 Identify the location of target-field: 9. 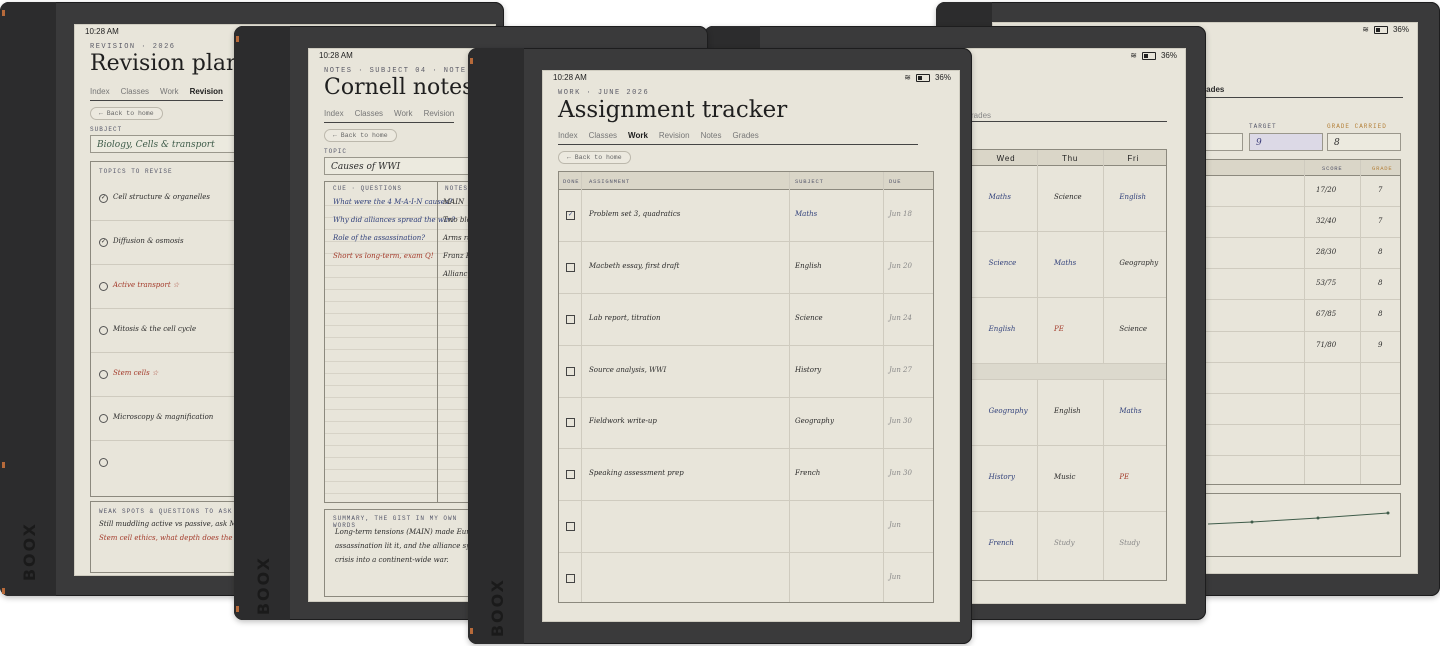
(1286, 142).